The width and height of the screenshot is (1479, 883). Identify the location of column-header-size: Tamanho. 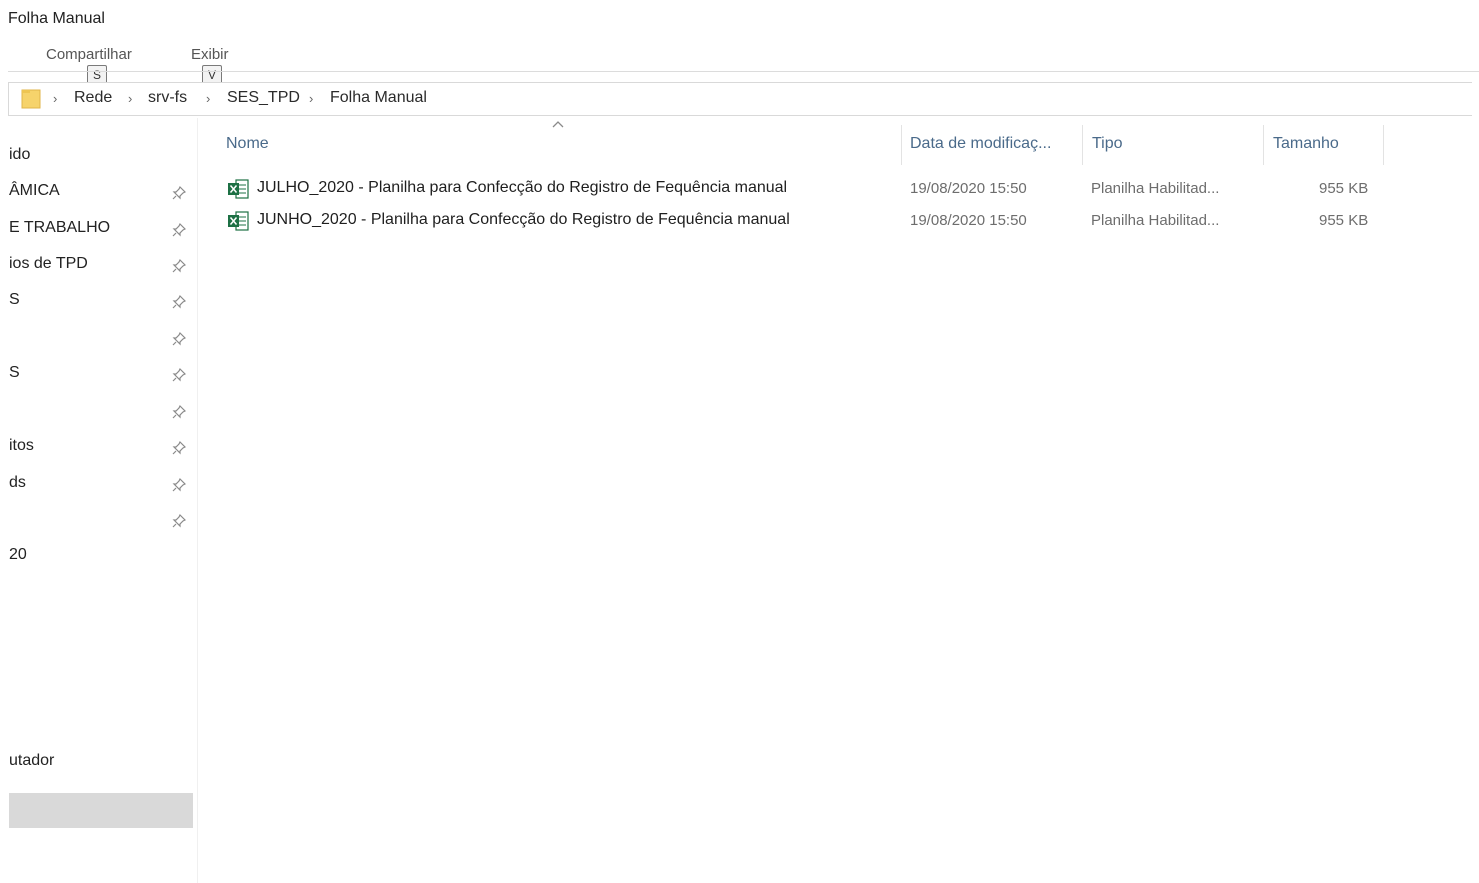
(1306, 144).